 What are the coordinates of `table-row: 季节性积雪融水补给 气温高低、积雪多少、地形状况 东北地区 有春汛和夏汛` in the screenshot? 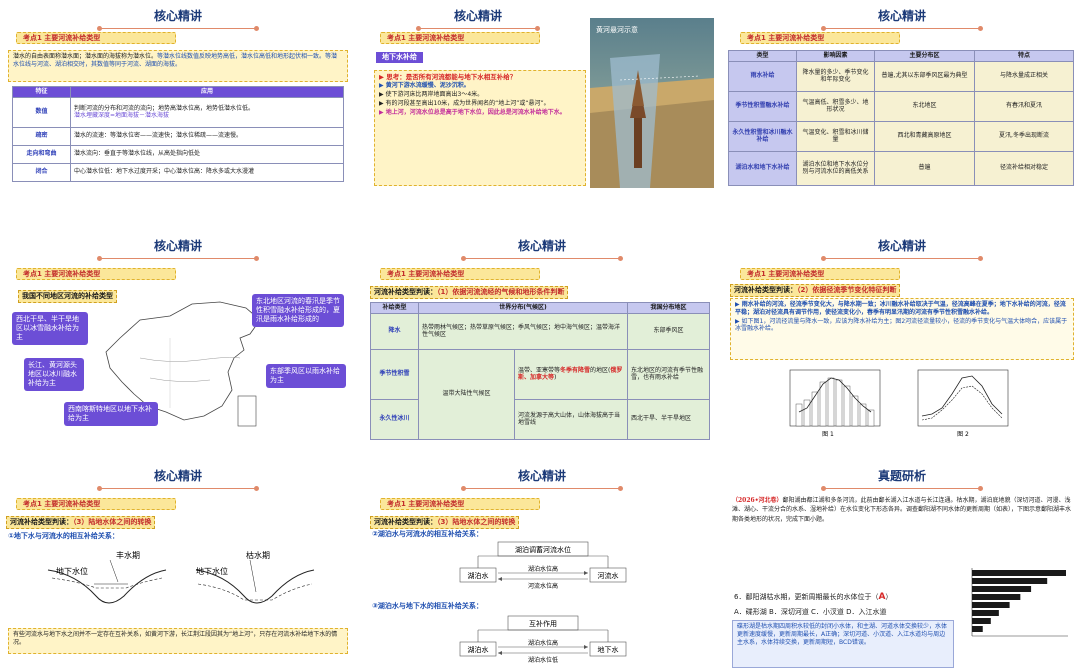 It's located at (901, 106).